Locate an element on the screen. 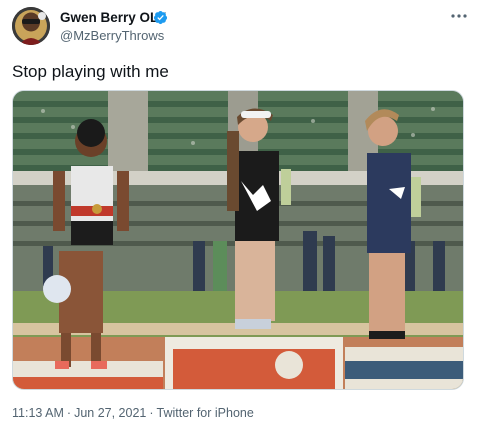  tweet-meta: 11:13 AM · Jun 27, 2021 · Twitter for iPhone is located at coordinates (133, 413).